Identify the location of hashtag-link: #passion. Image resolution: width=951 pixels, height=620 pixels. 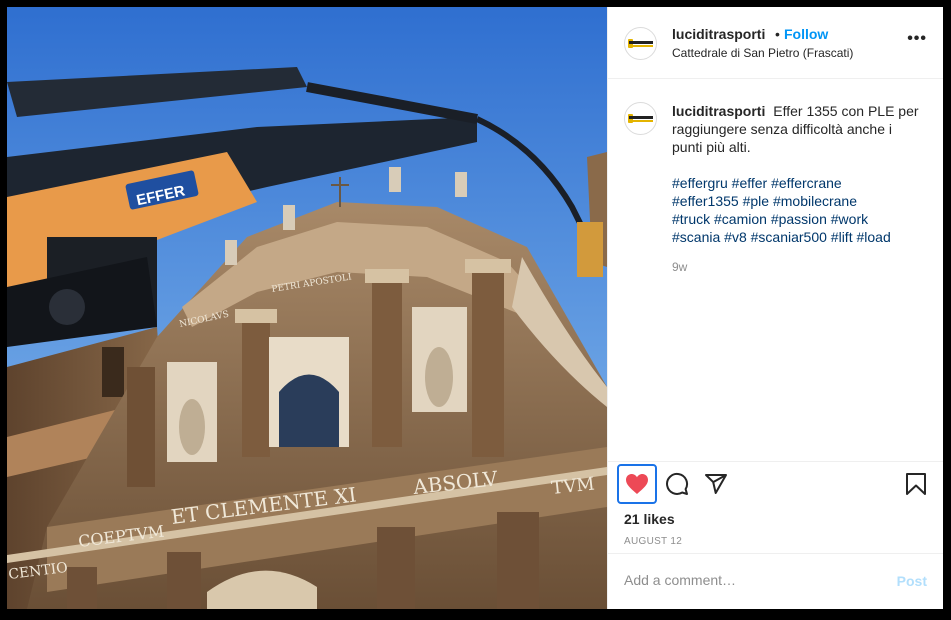
(799, 219).